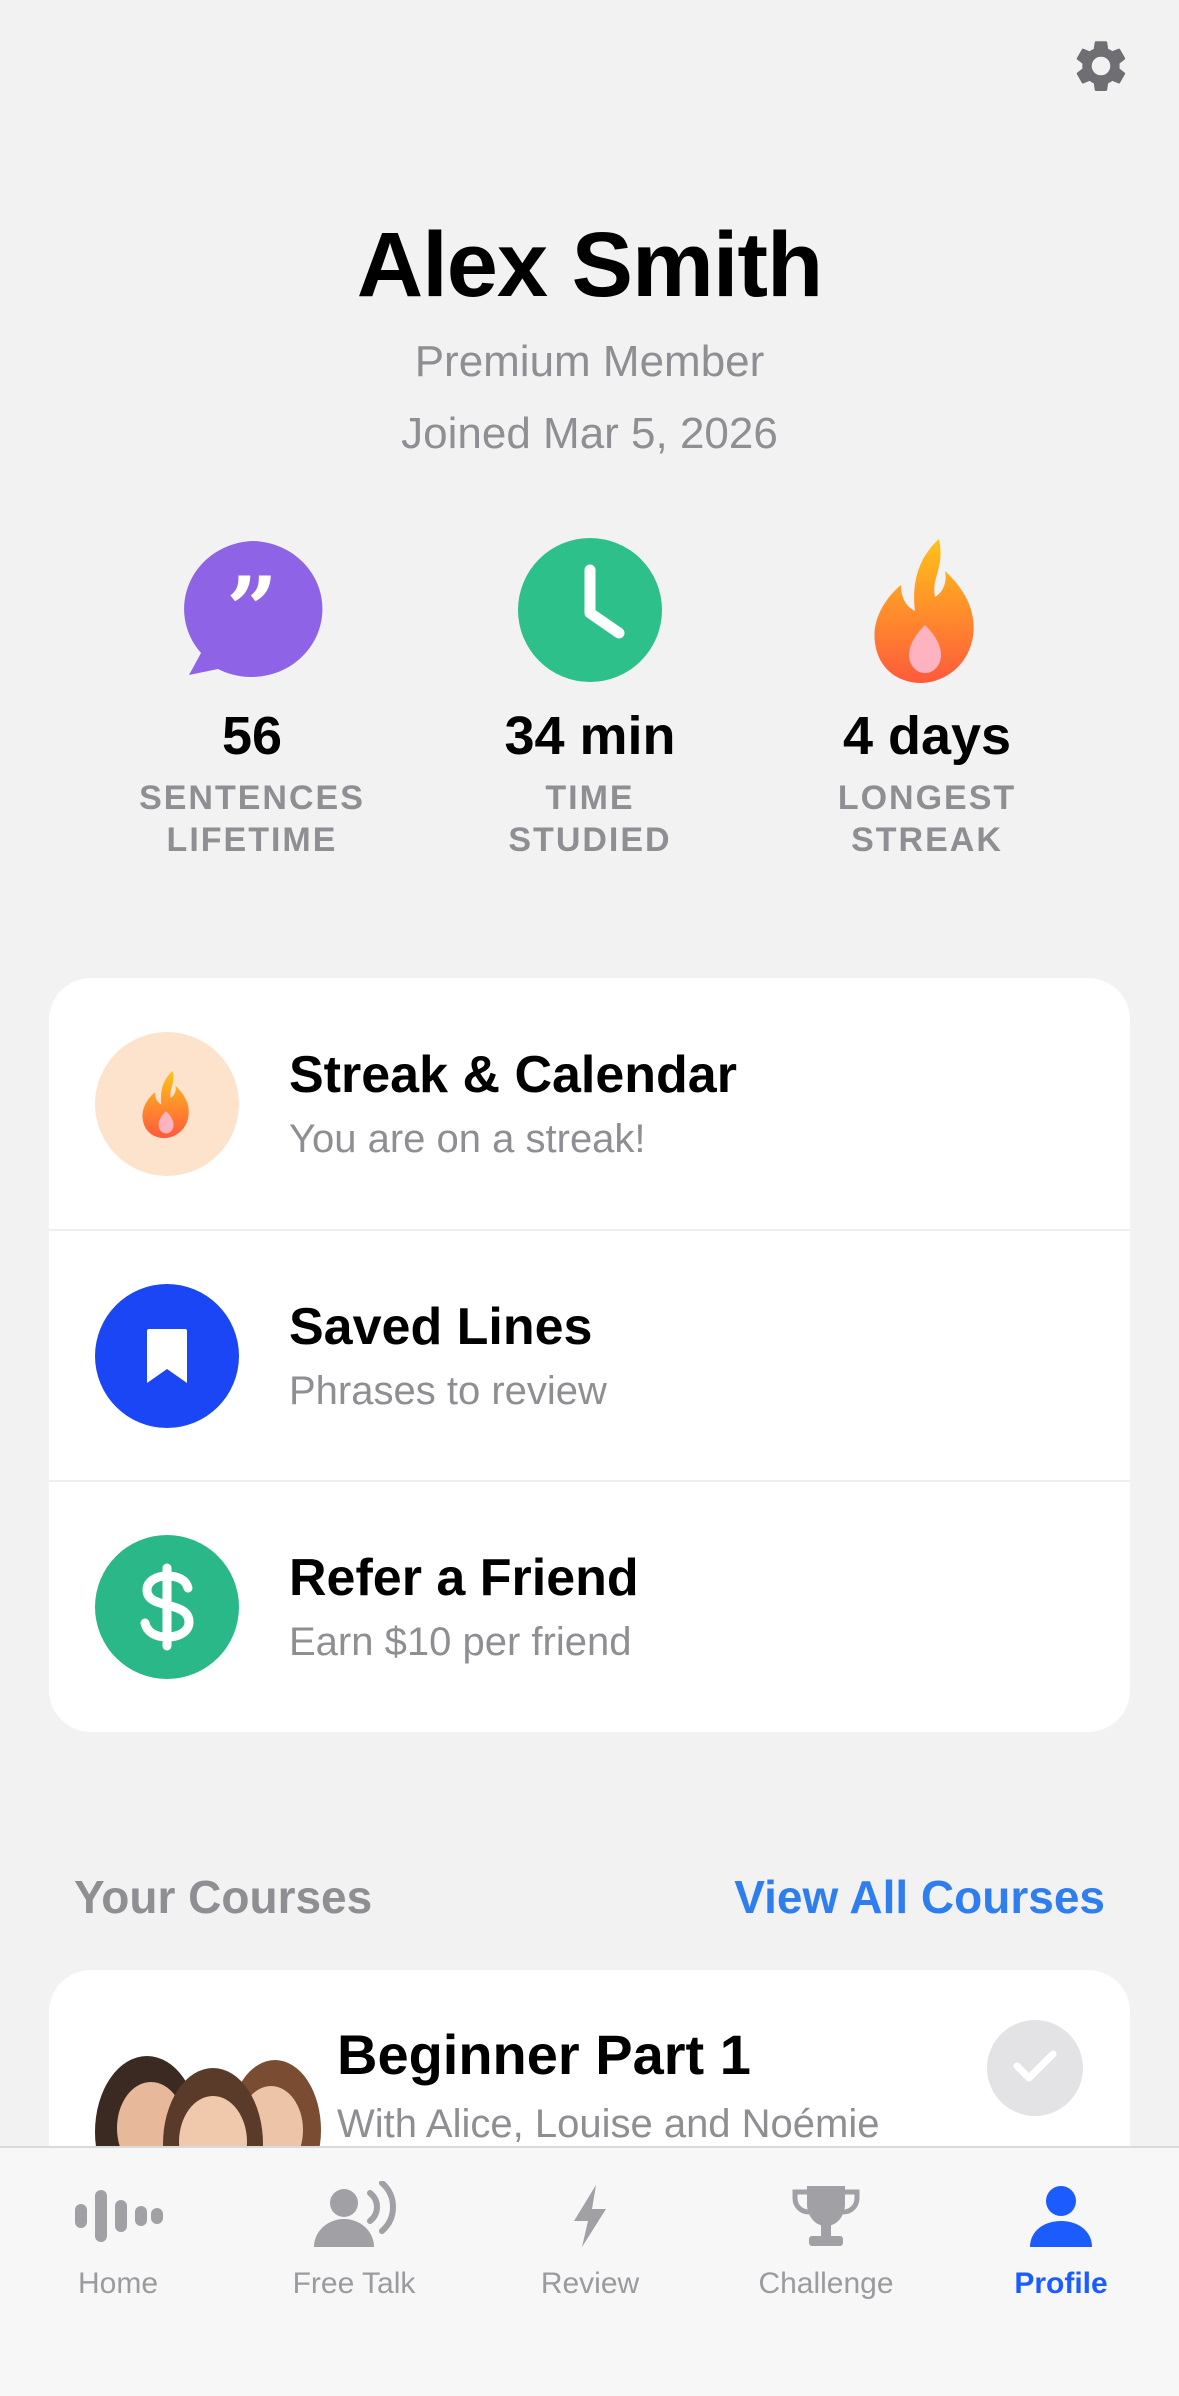 The height and width of the screenshot is (2396, 1179). I want to click on stat-label-line: LONGEST, so click(927, 798).